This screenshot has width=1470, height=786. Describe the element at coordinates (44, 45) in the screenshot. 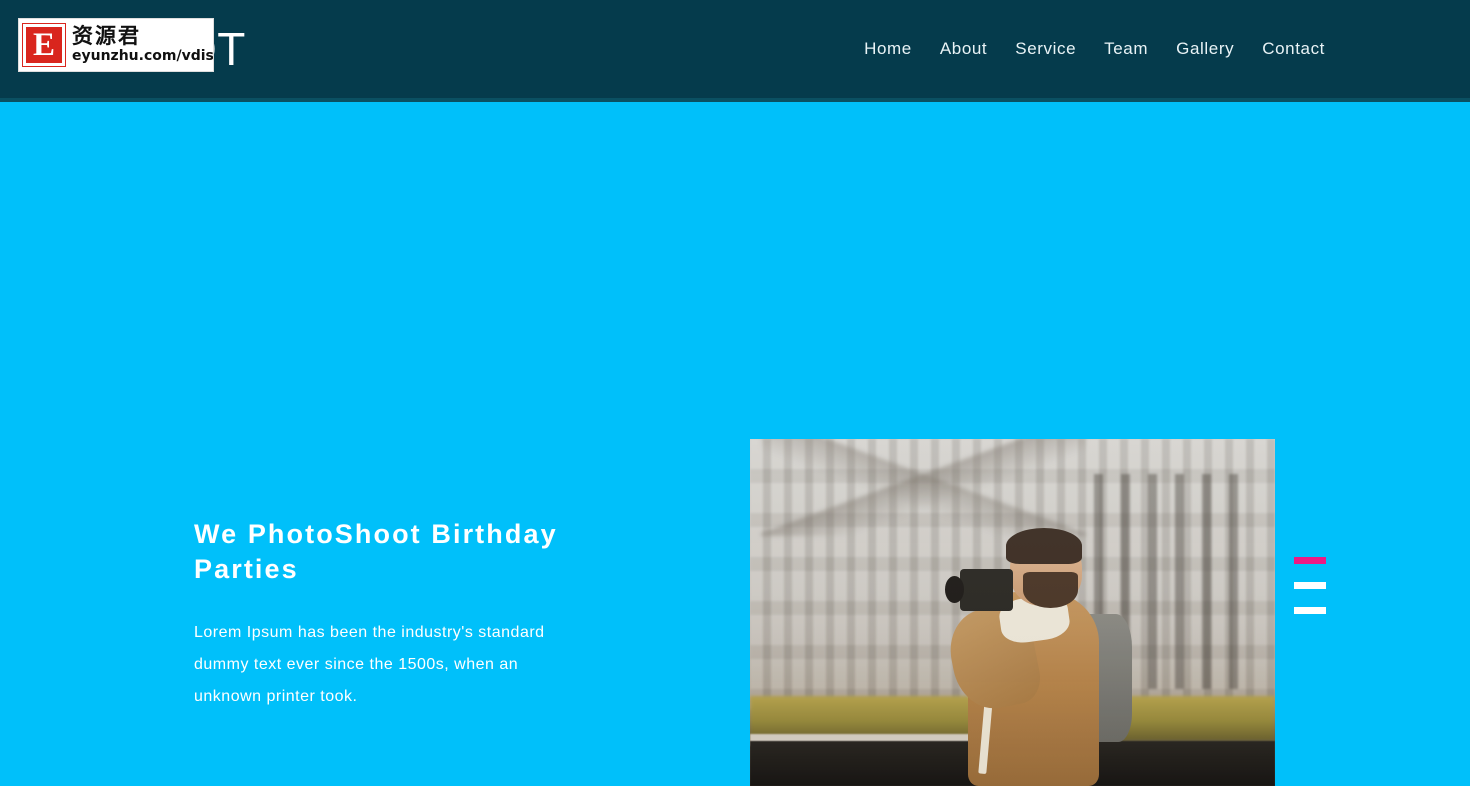

I see `watermark-logo-icon: E` at that location.